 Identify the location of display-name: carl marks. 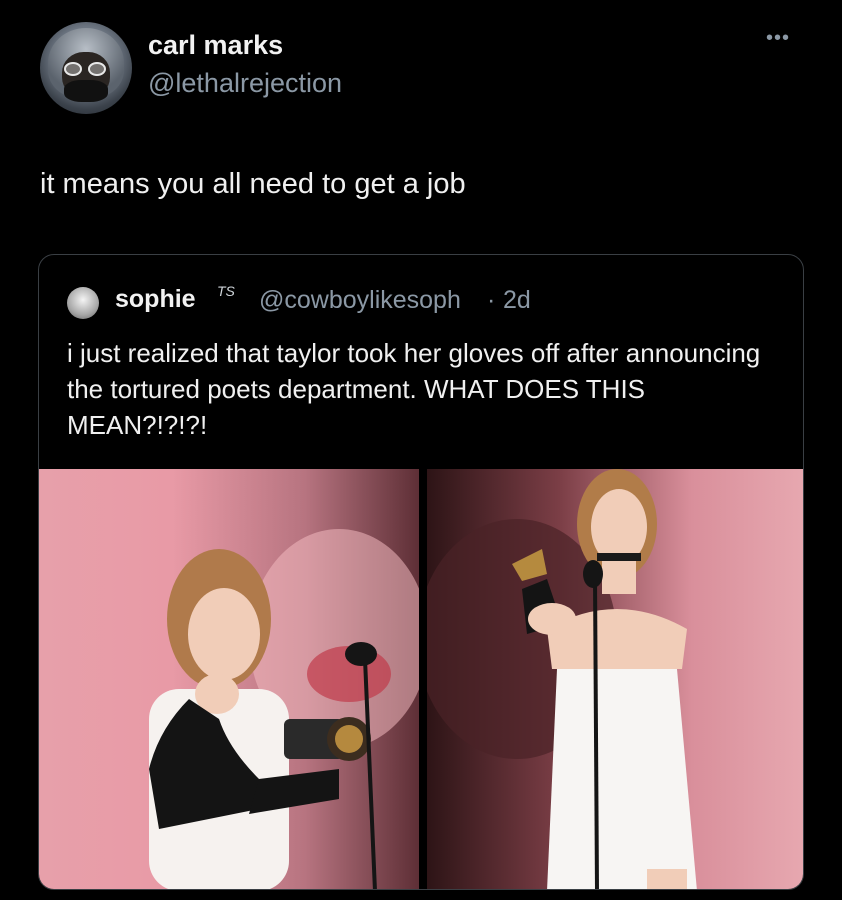
(215, 45).